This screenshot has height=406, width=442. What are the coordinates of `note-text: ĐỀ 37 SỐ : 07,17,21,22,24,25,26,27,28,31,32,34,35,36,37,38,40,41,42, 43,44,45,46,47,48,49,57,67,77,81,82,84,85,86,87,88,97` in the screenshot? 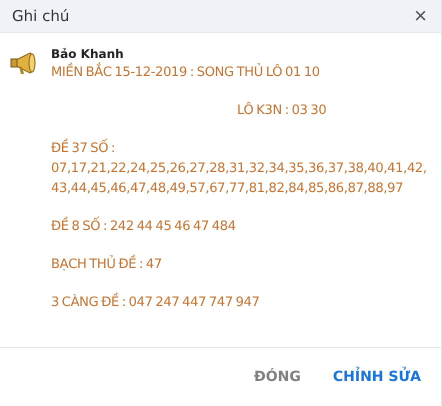 It's located at (242, 169).